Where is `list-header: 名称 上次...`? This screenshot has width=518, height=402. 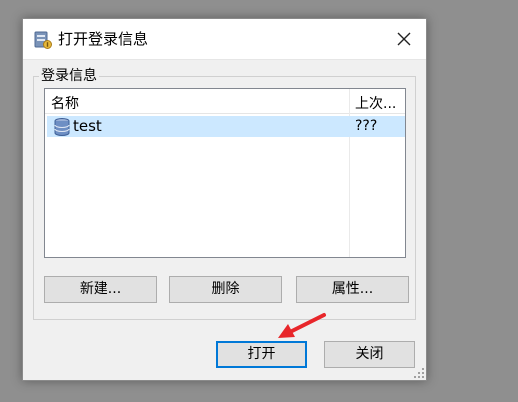
list-header: 名称 上次... is located at coordinates (225, 101).